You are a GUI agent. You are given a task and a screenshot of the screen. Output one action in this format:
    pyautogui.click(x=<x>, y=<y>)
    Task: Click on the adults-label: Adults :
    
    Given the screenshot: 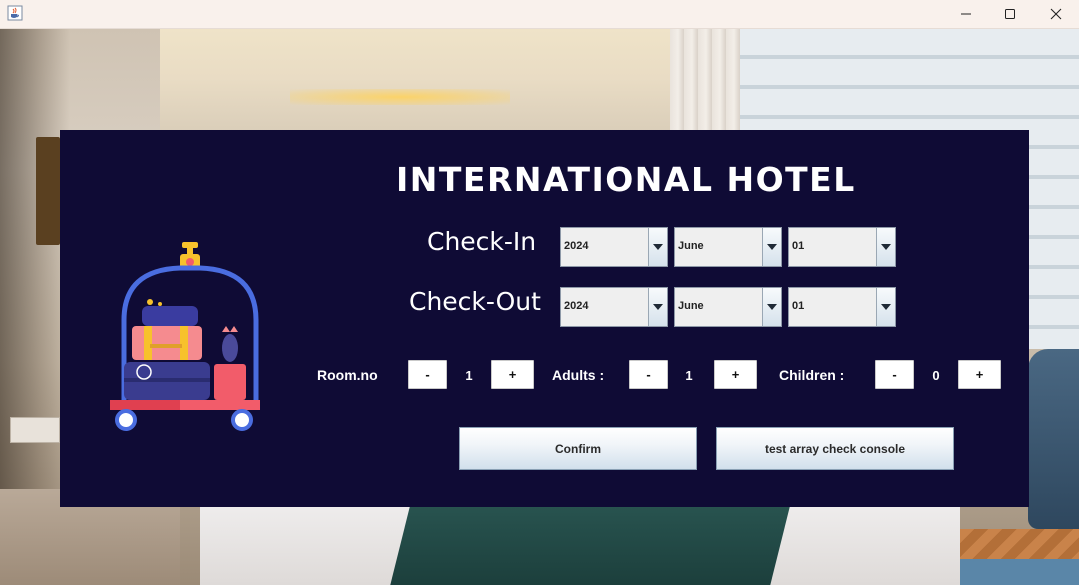 What is the action you would take?
    pyautogui.click(x=578, y=375)
    